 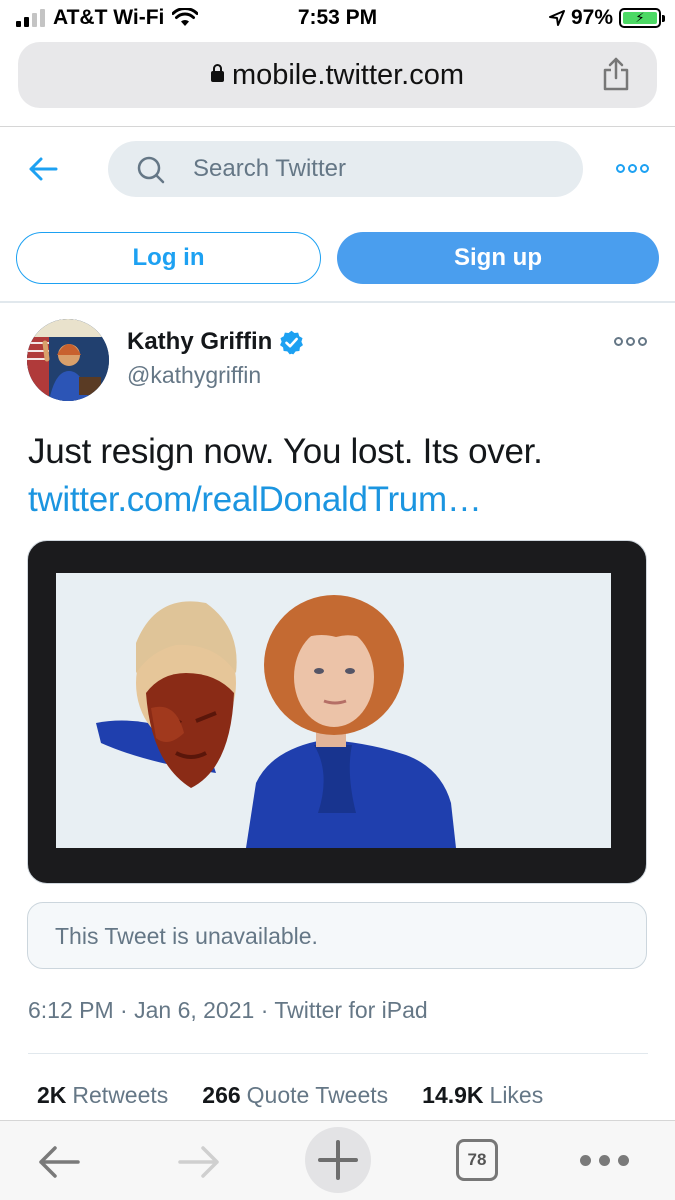 What do you see at coordinates (217, 73) in the screenshot?
I see `lock-icon` at bounding box center [217, 73].